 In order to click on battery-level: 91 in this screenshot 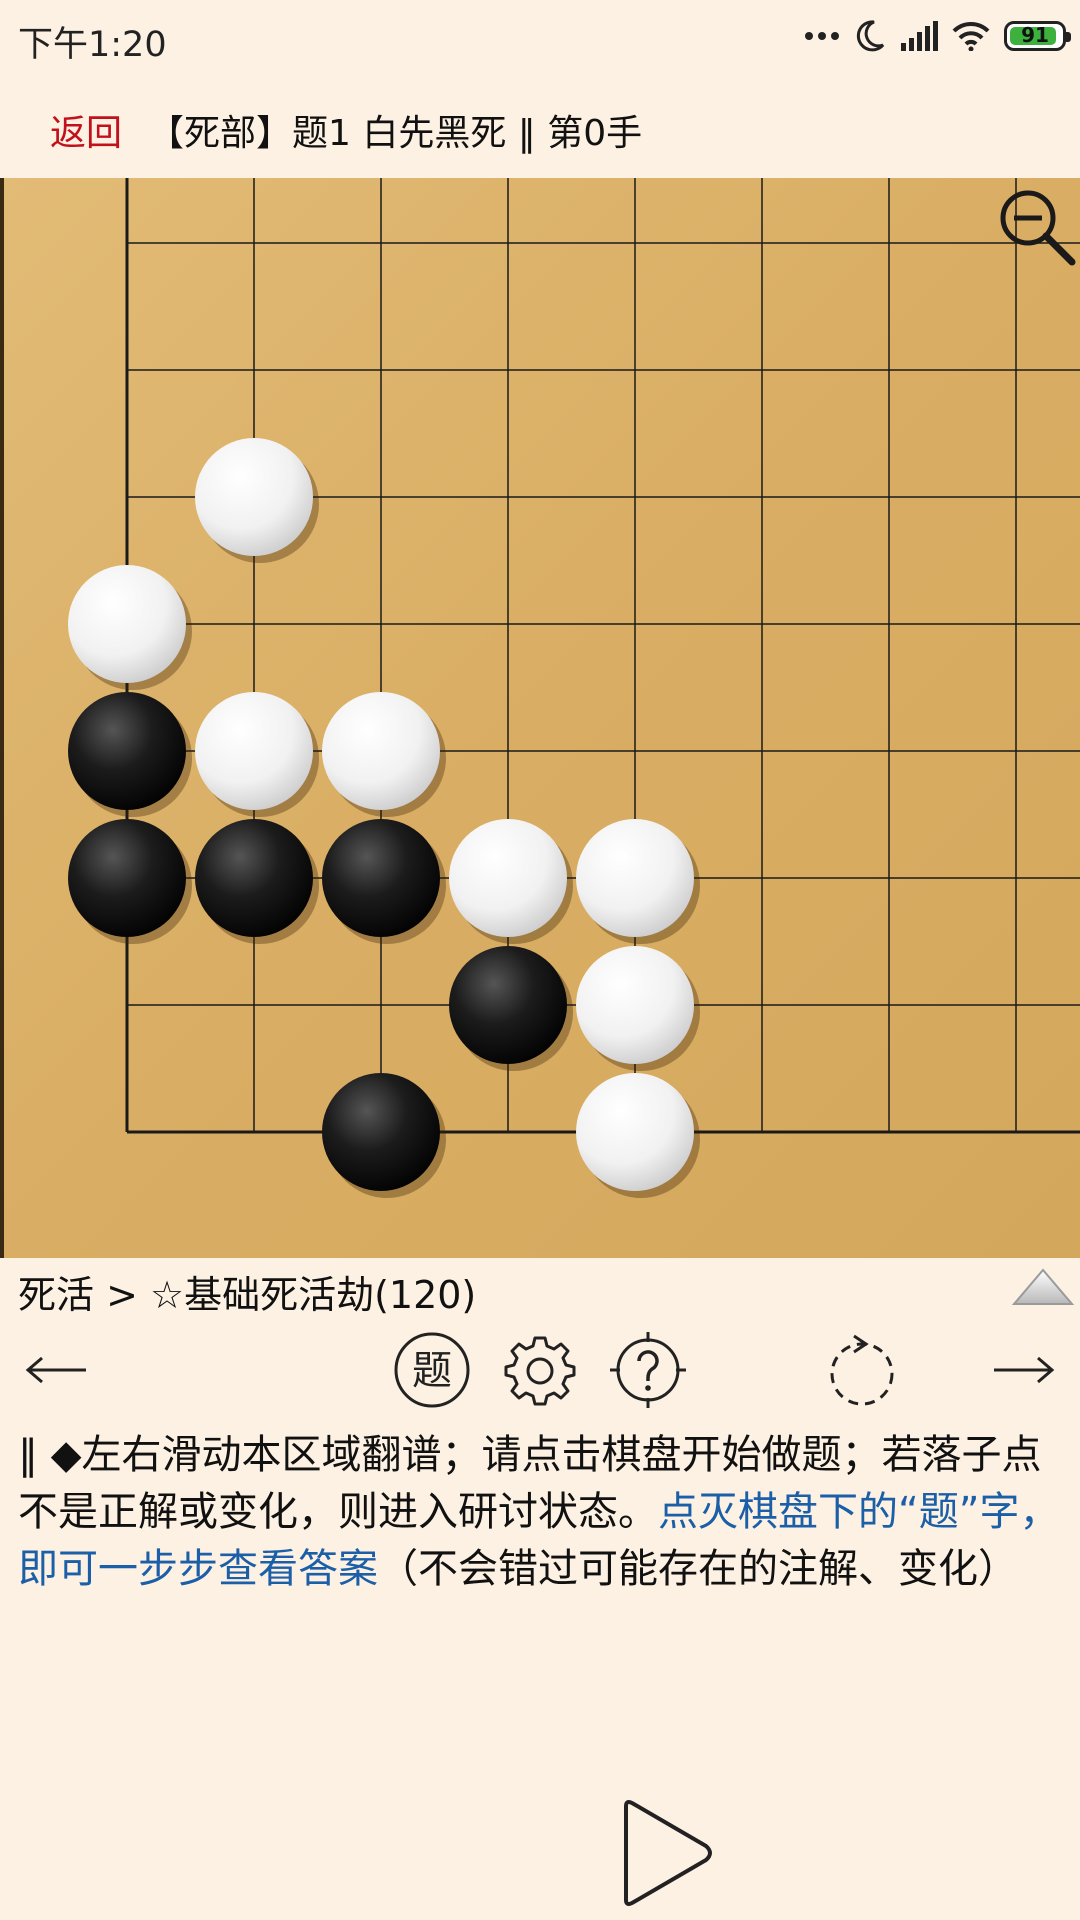, I will do `click(1035, 35)`.